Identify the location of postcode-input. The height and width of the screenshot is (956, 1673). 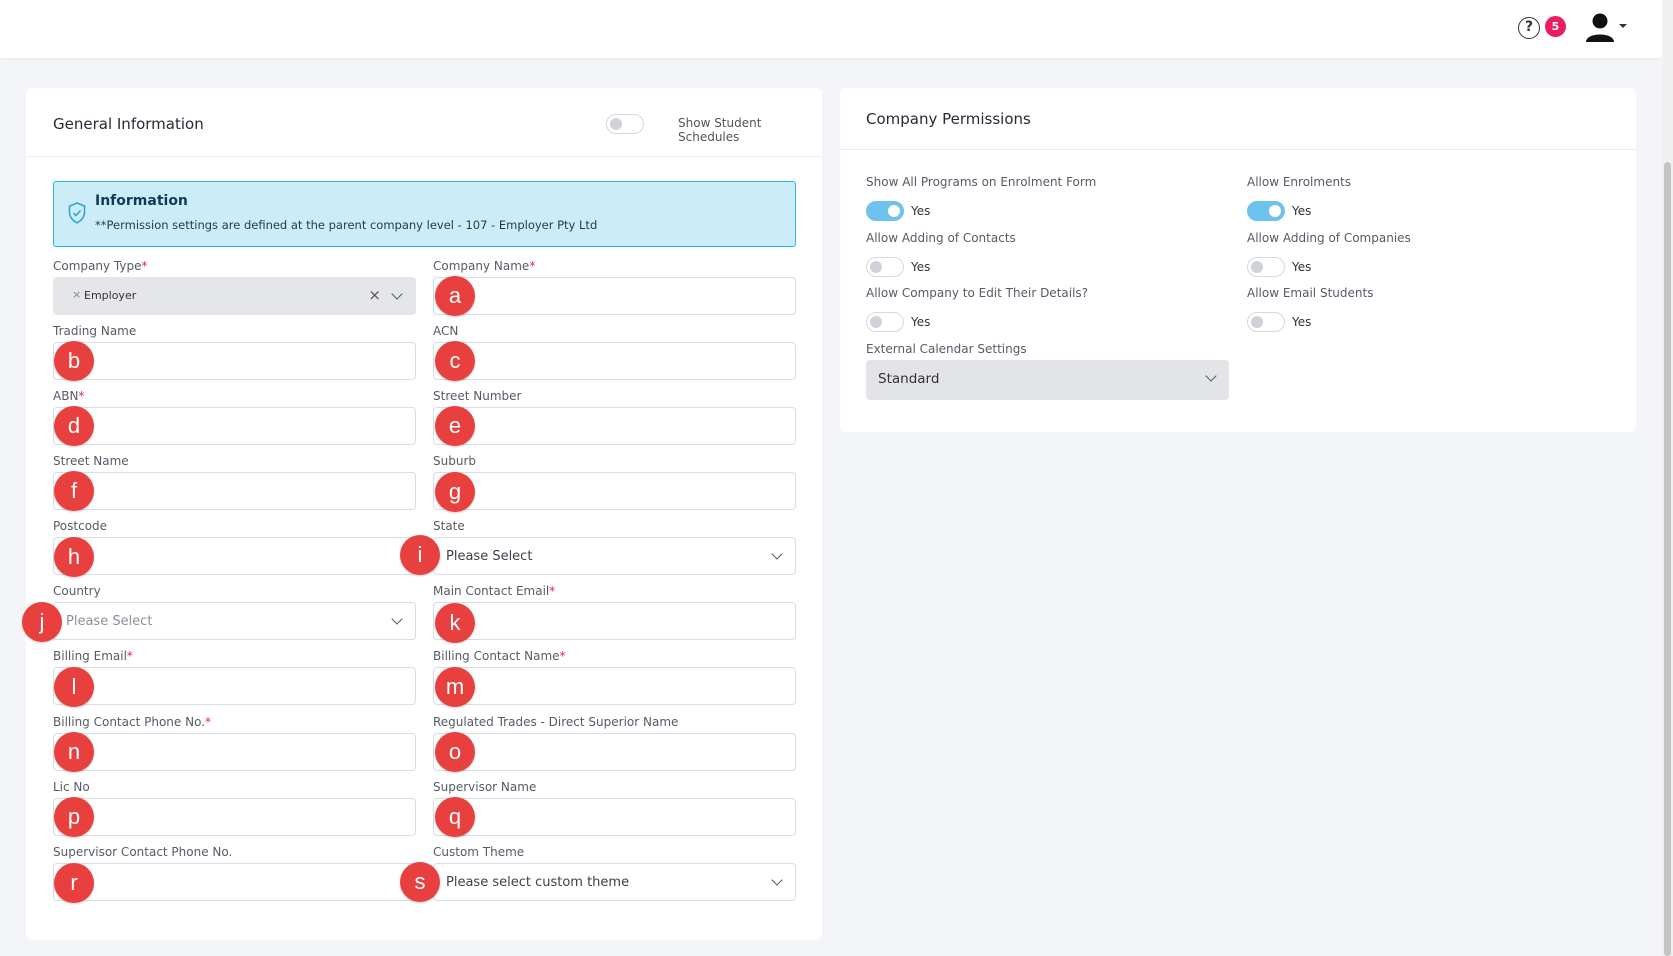
(234, 556).